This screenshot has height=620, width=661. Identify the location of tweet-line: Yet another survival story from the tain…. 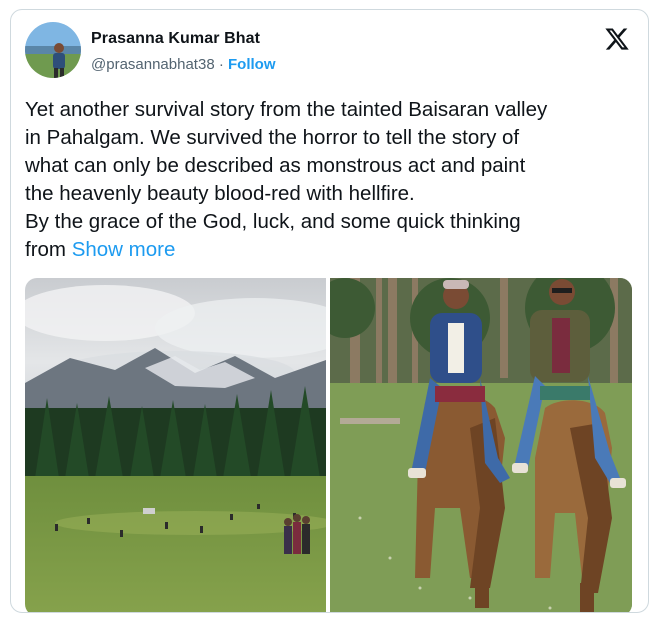
(286, 109).